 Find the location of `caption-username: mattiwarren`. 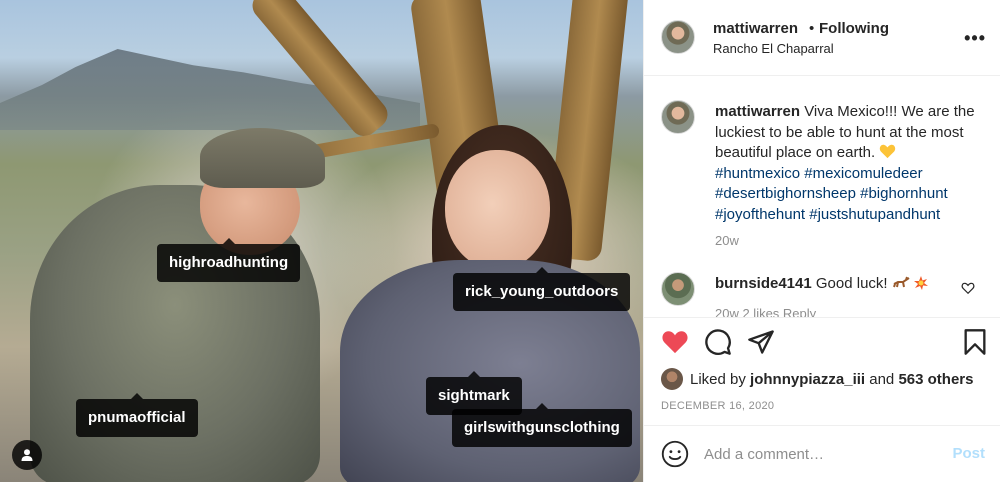

caption-username: mattiwarren is located at coordinates (757, 111).